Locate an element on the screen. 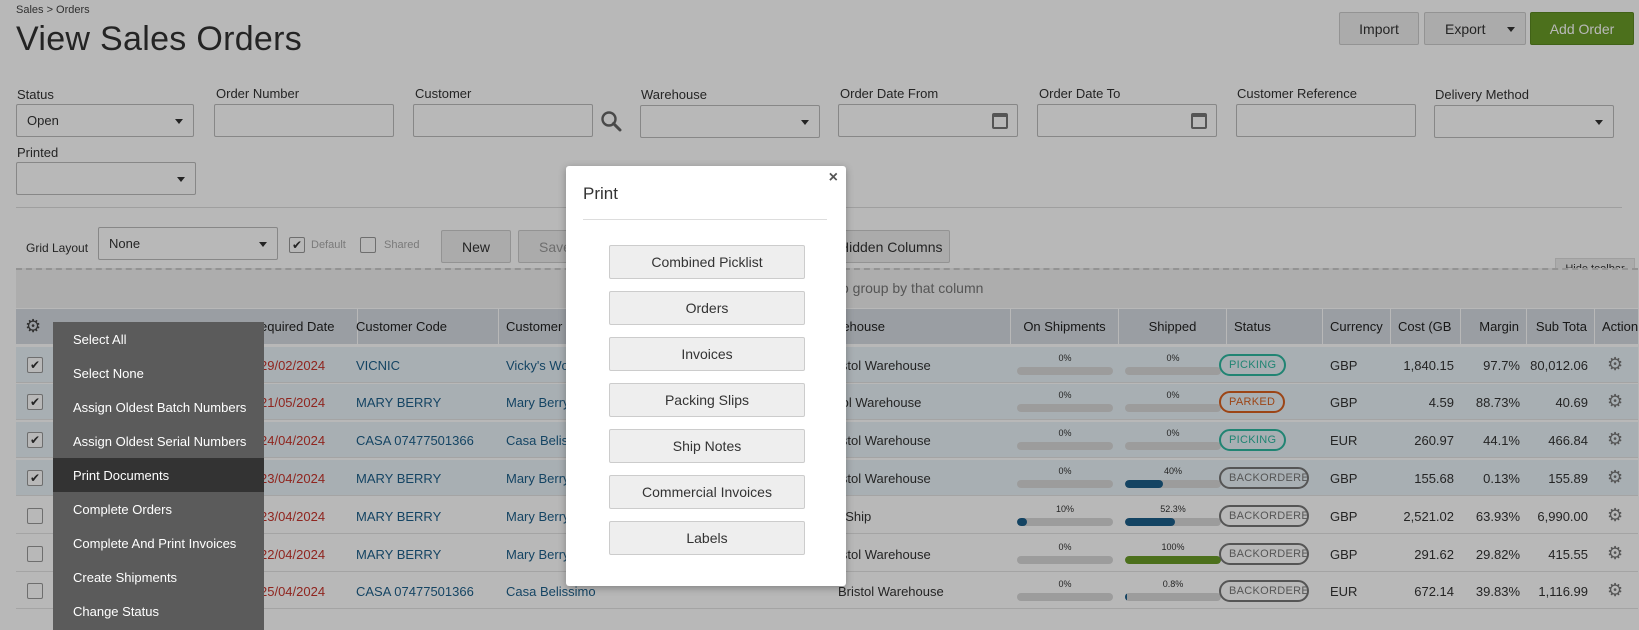 This screenshot has height=630, width=1639. menu-item: Complete Orders is located at coordinates (158, 509).